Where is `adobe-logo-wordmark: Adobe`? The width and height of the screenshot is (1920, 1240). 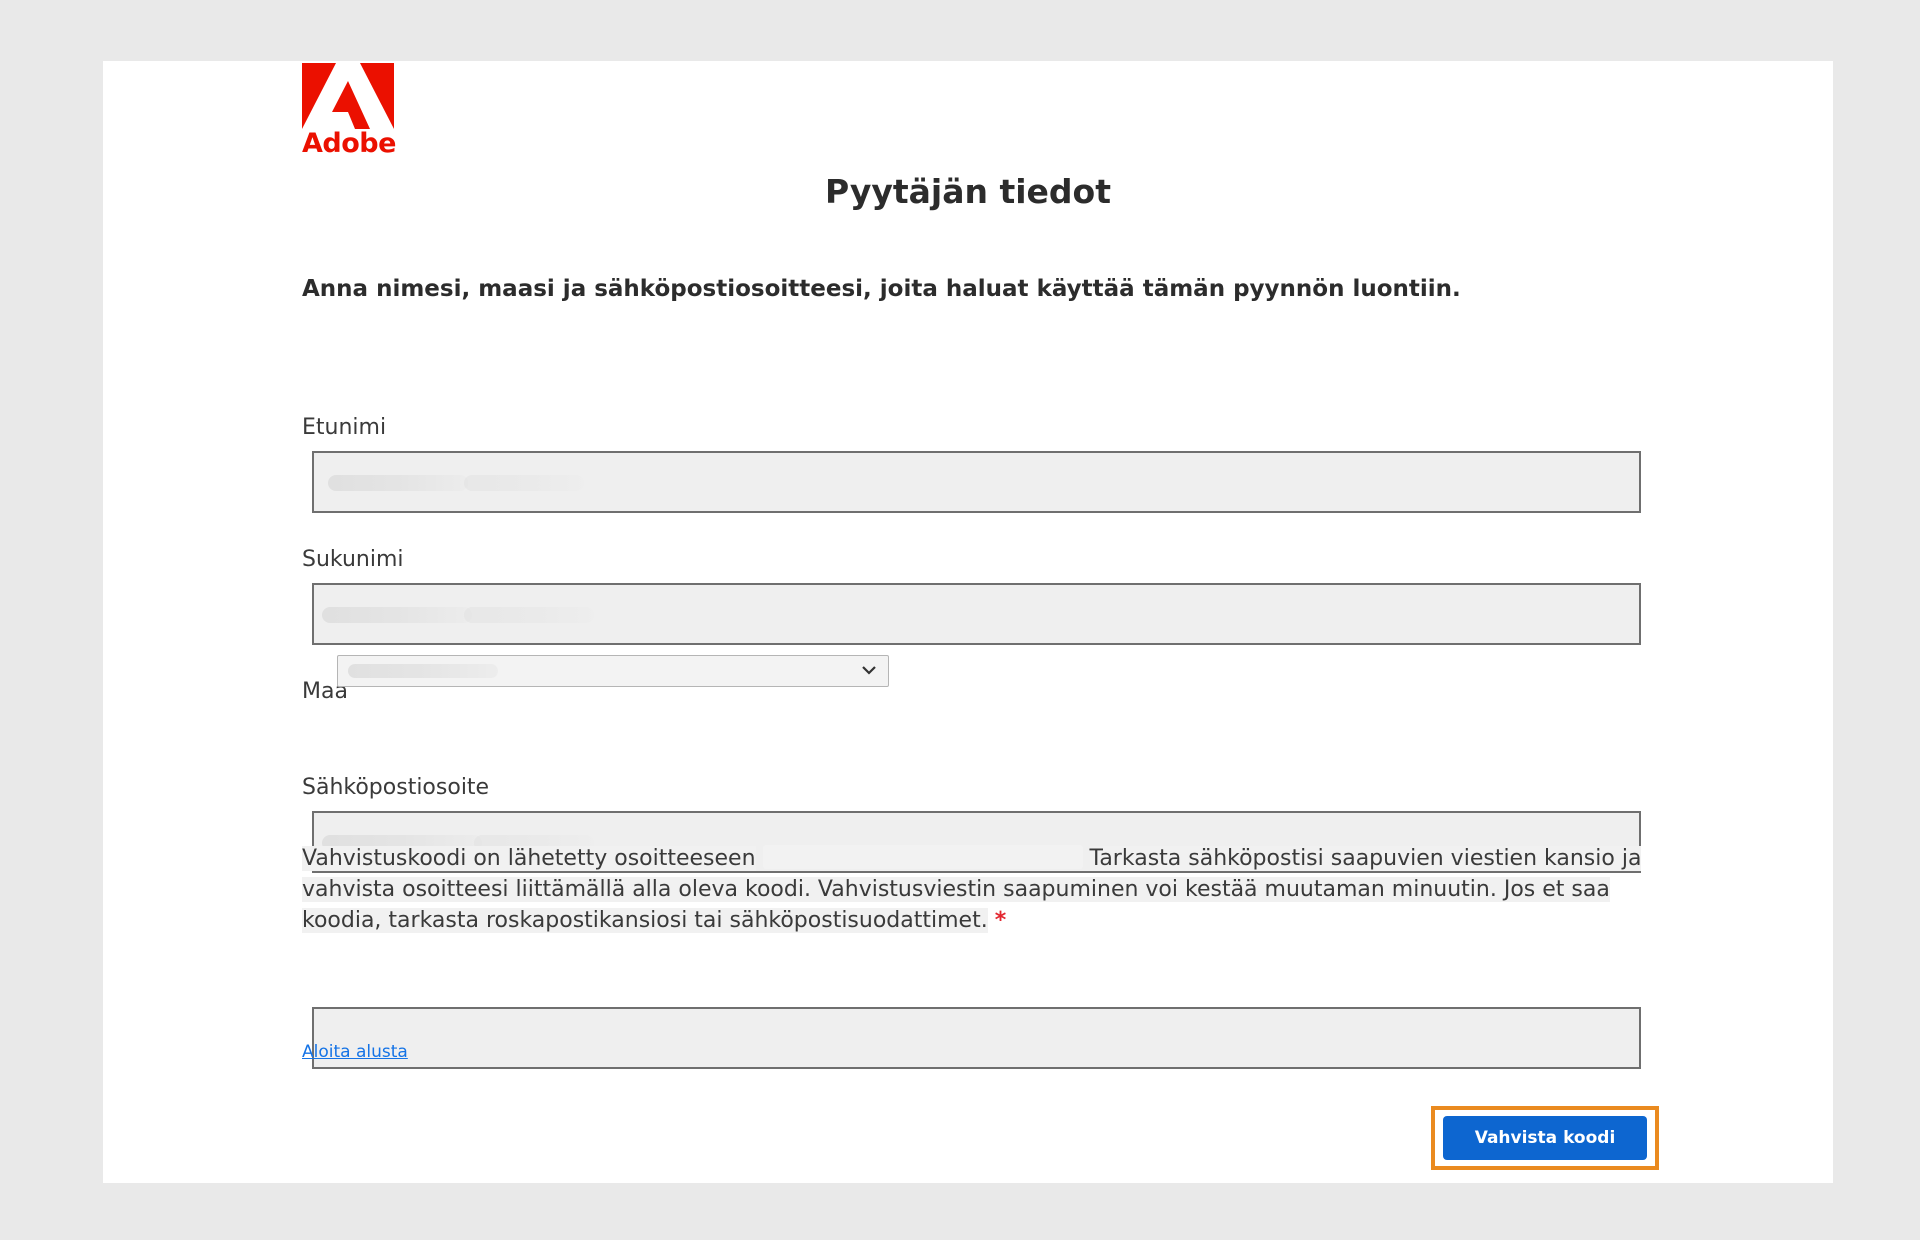
adobe-logo-wordmark: Adobe is located at coordinates (349, 143).